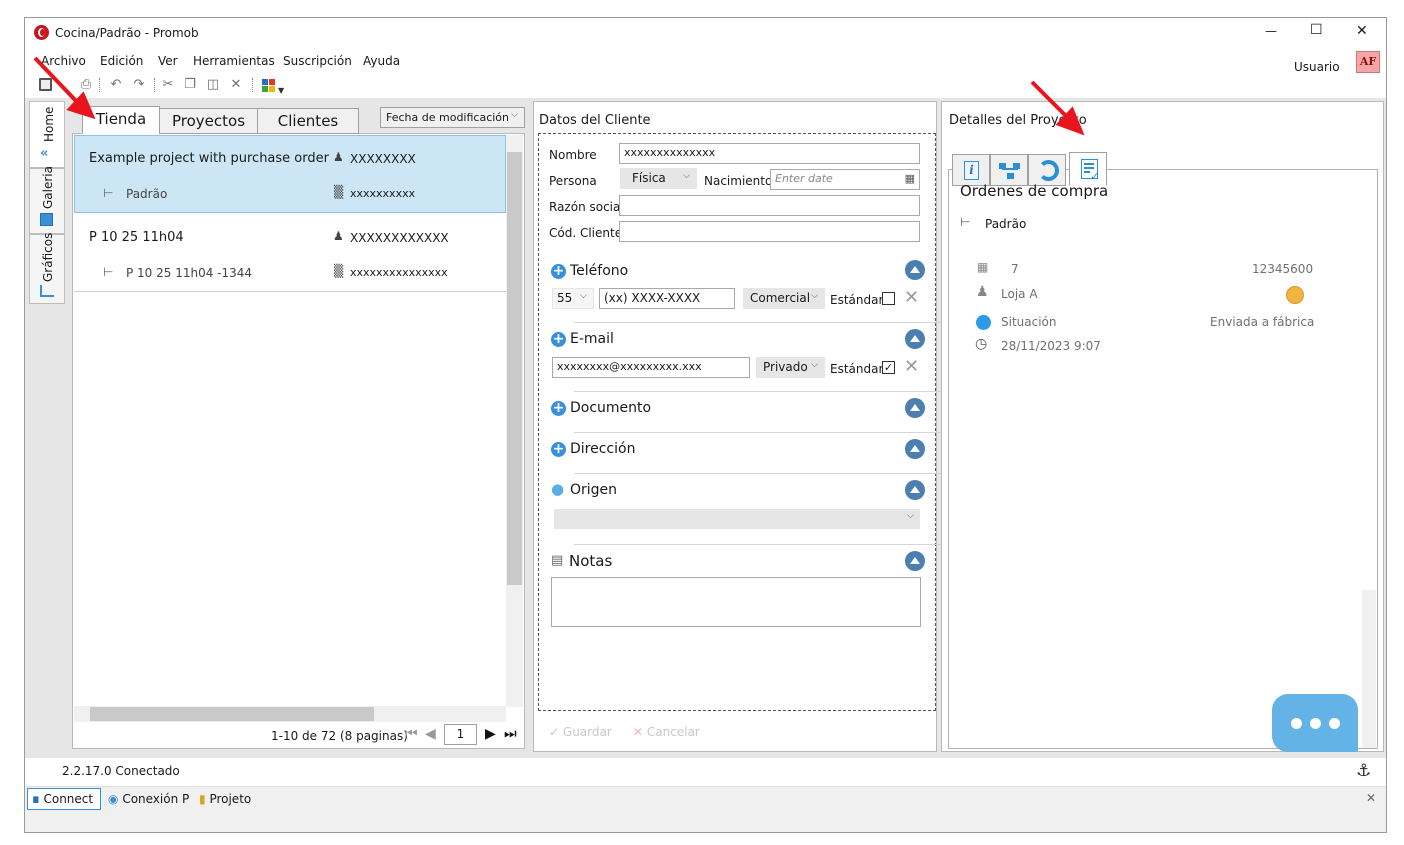 This screenshot has height=845, width=1404. I want to click on arrow-to-orders-tab, so click(1057, 108).